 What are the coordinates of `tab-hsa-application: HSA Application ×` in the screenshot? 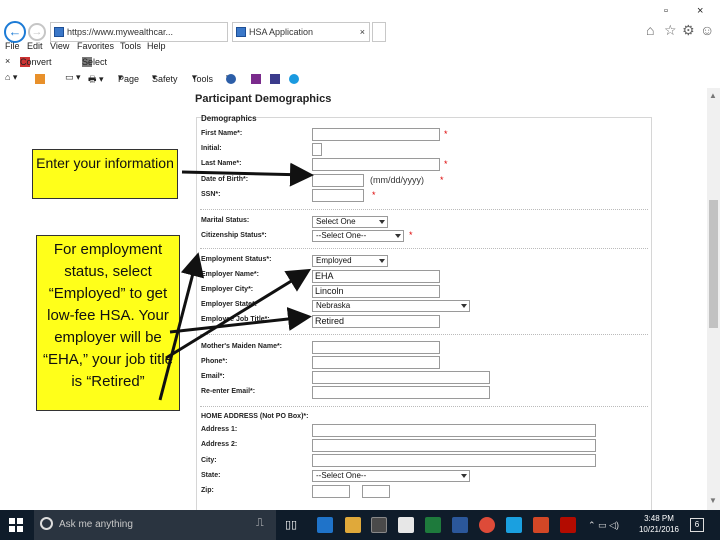 It's located at (301, 32).